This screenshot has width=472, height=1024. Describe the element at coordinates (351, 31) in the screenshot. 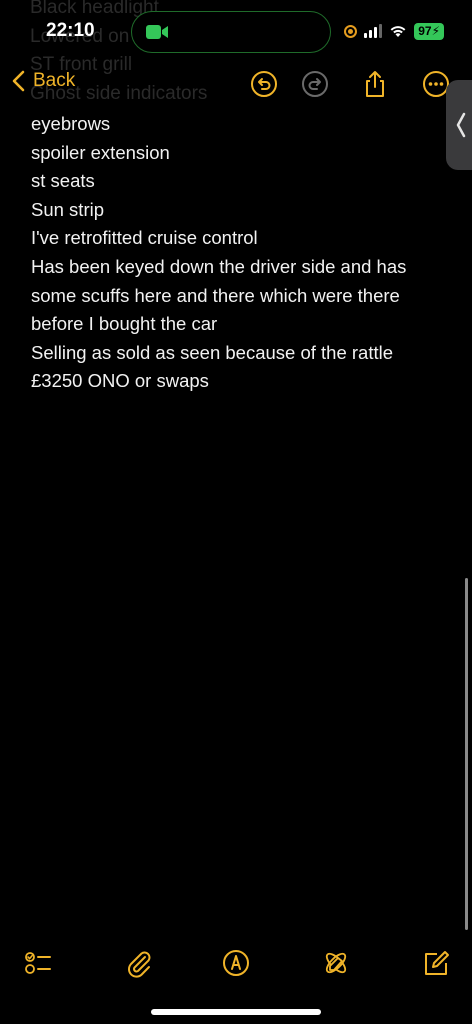

I see `recording-indicator-icon` at that location.